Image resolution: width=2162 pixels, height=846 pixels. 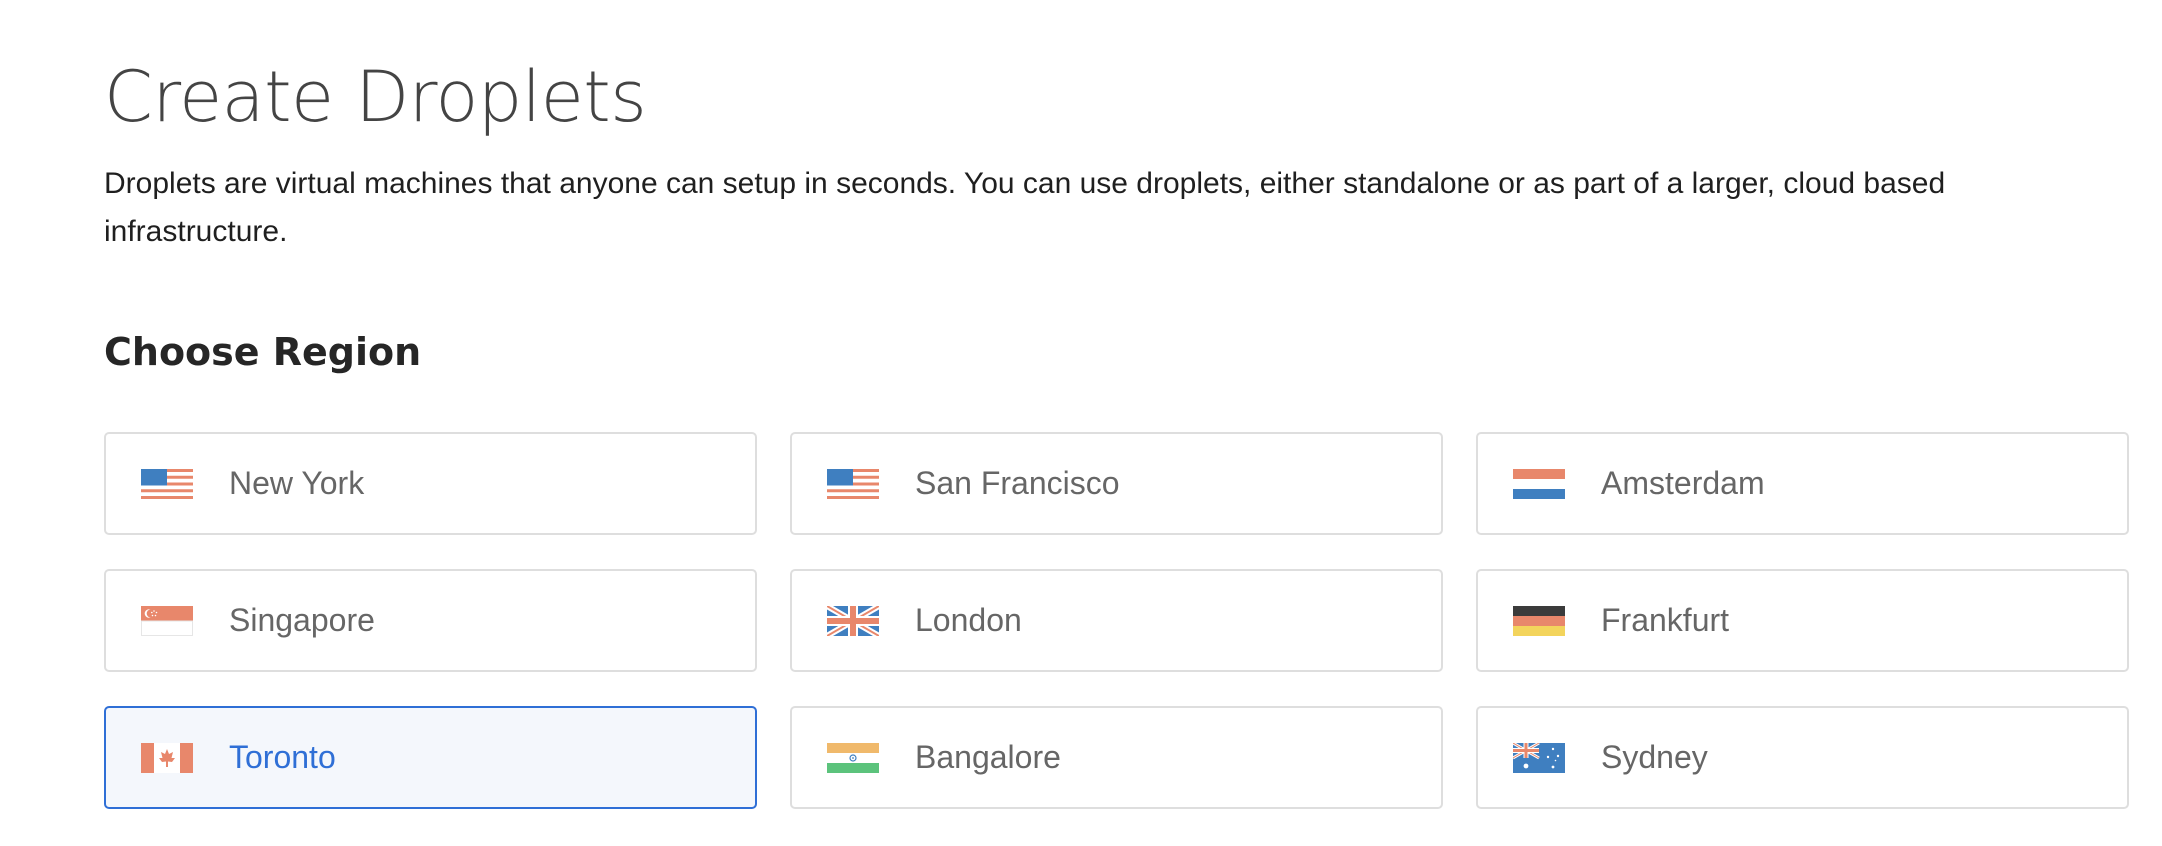 I want to click on region-option-singapore: Singapore, so click(x=430, y=620).